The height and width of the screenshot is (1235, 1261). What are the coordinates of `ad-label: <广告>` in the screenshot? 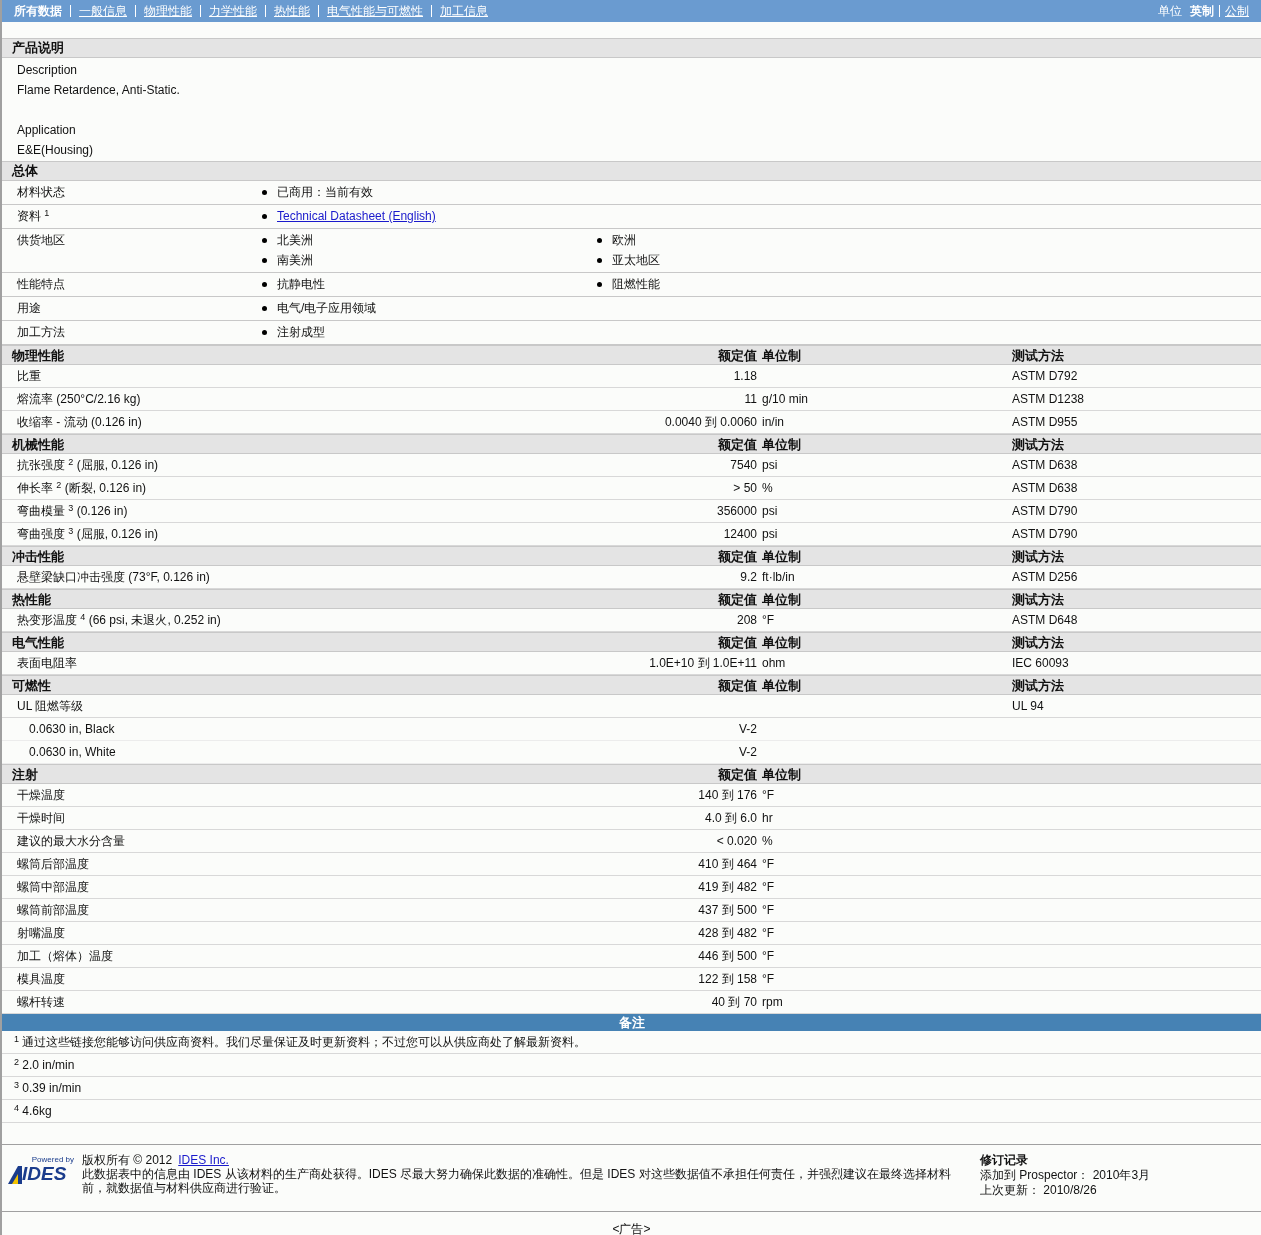 It's located at (631, 1228).